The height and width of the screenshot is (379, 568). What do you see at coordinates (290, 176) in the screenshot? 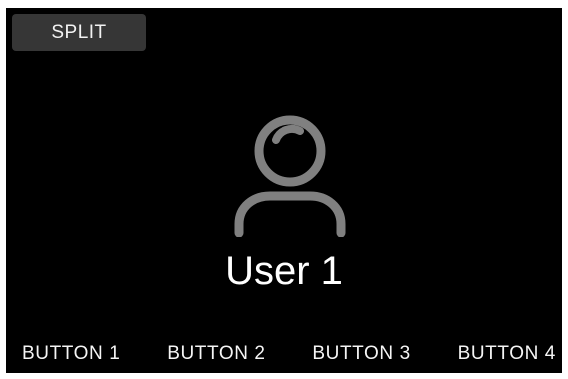
I see `user-icon` at bounding box center [290, 176].